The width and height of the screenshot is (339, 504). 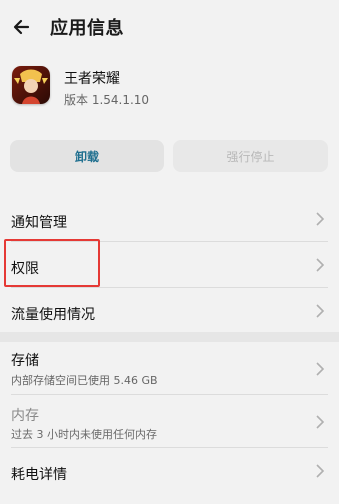 I want to click on top-bar: 应用信息, so click(x=169, y=28).